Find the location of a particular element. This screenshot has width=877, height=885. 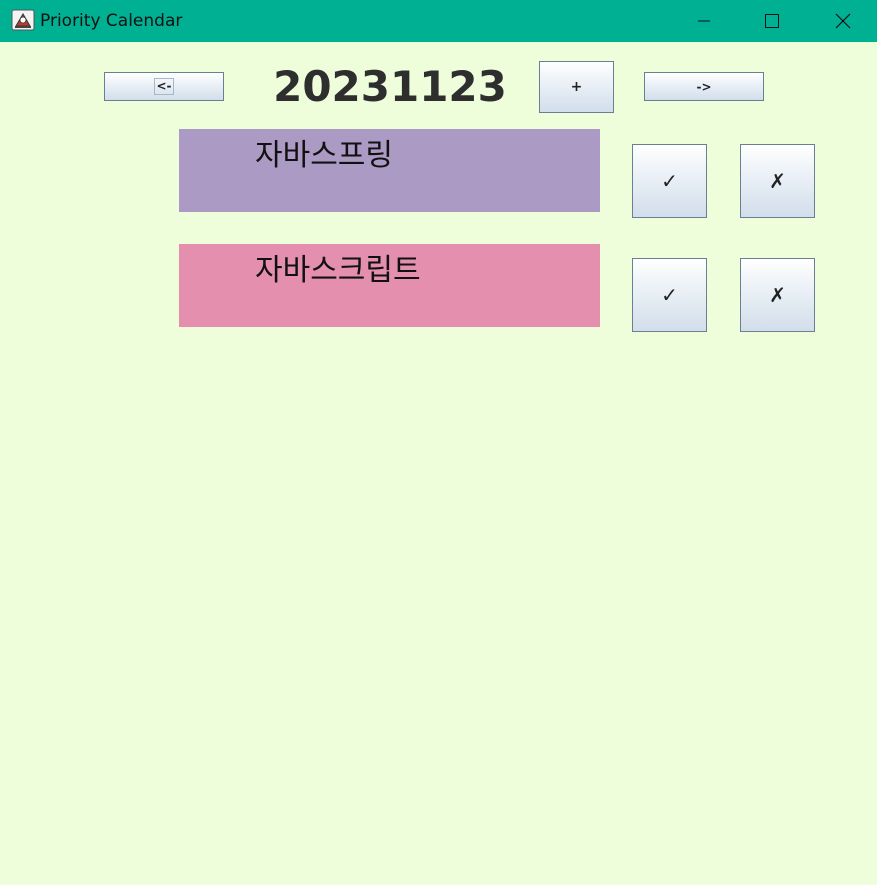

add-task-button: + is located at coordinates (576, 87).